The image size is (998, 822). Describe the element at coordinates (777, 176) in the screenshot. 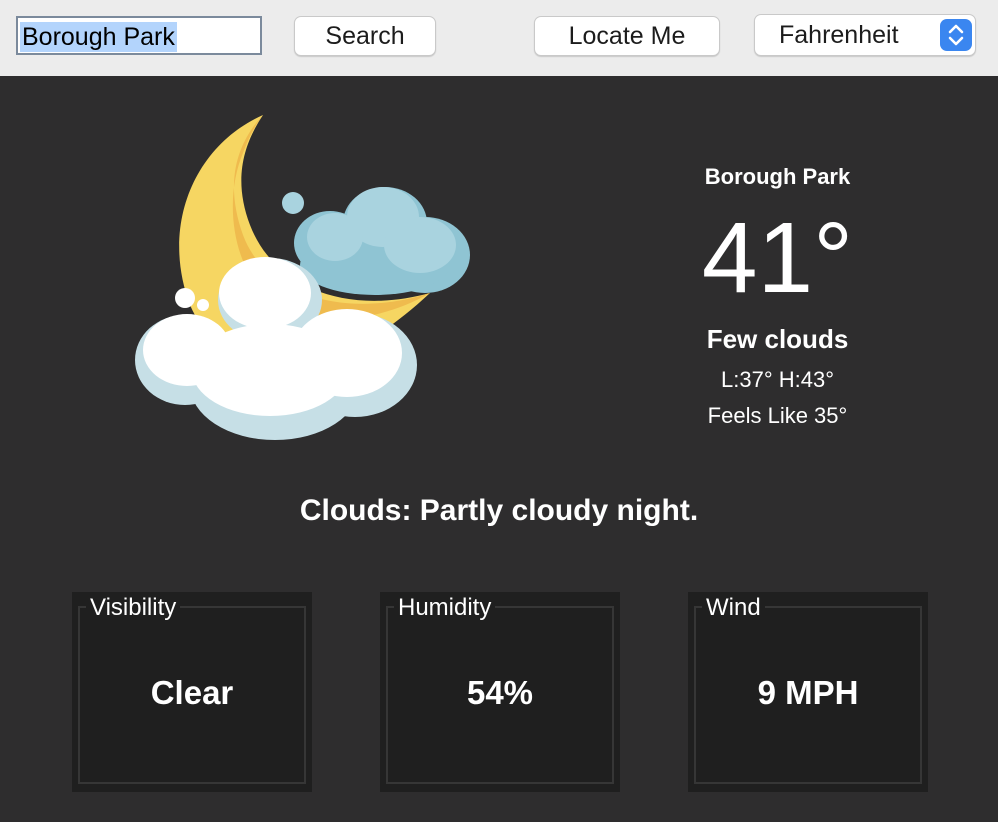

I see `city-name: Borough Park` at that location.